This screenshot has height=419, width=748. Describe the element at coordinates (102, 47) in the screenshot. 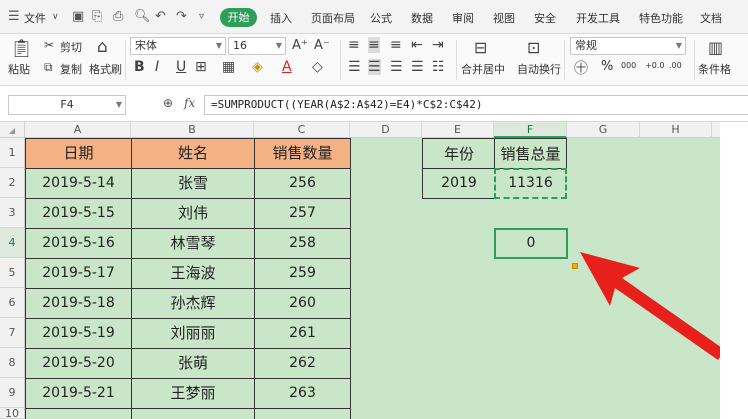

I see `format-painter-icon: ⌂` at that location.